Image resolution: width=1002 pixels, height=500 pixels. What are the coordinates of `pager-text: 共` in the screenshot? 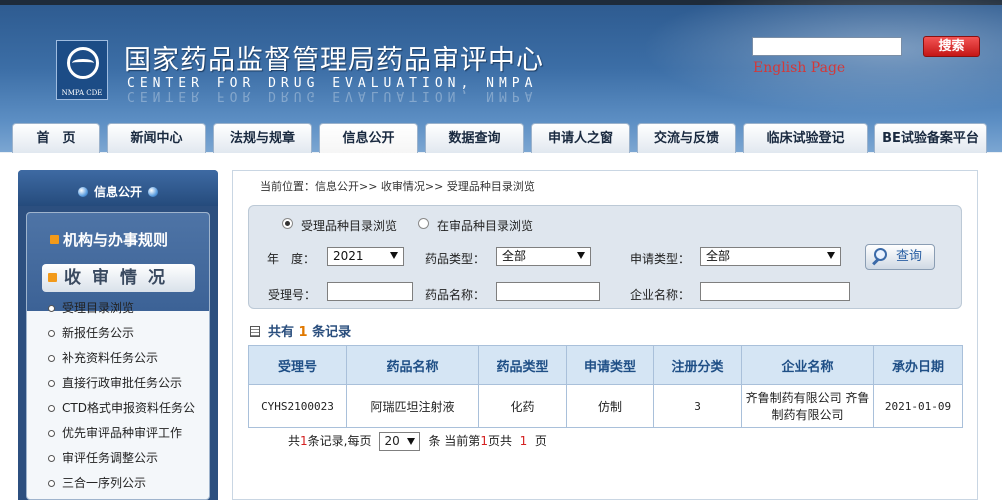 It's located at (294, 441).